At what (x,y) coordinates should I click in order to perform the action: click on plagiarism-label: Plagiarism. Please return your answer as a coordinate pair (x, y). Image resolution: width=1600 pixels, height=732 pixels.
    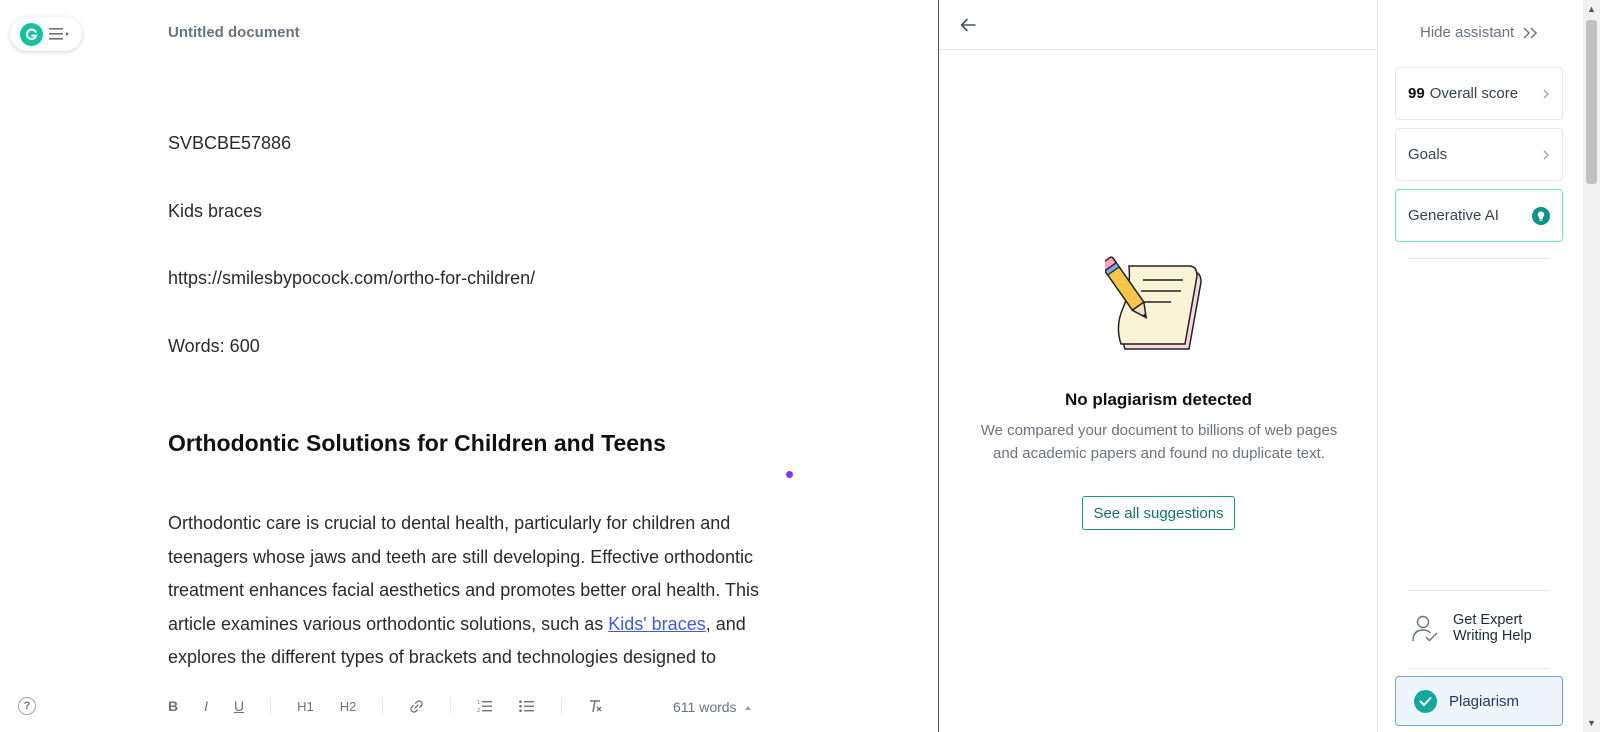
    Looking at the image, I should click on (1484, 701).